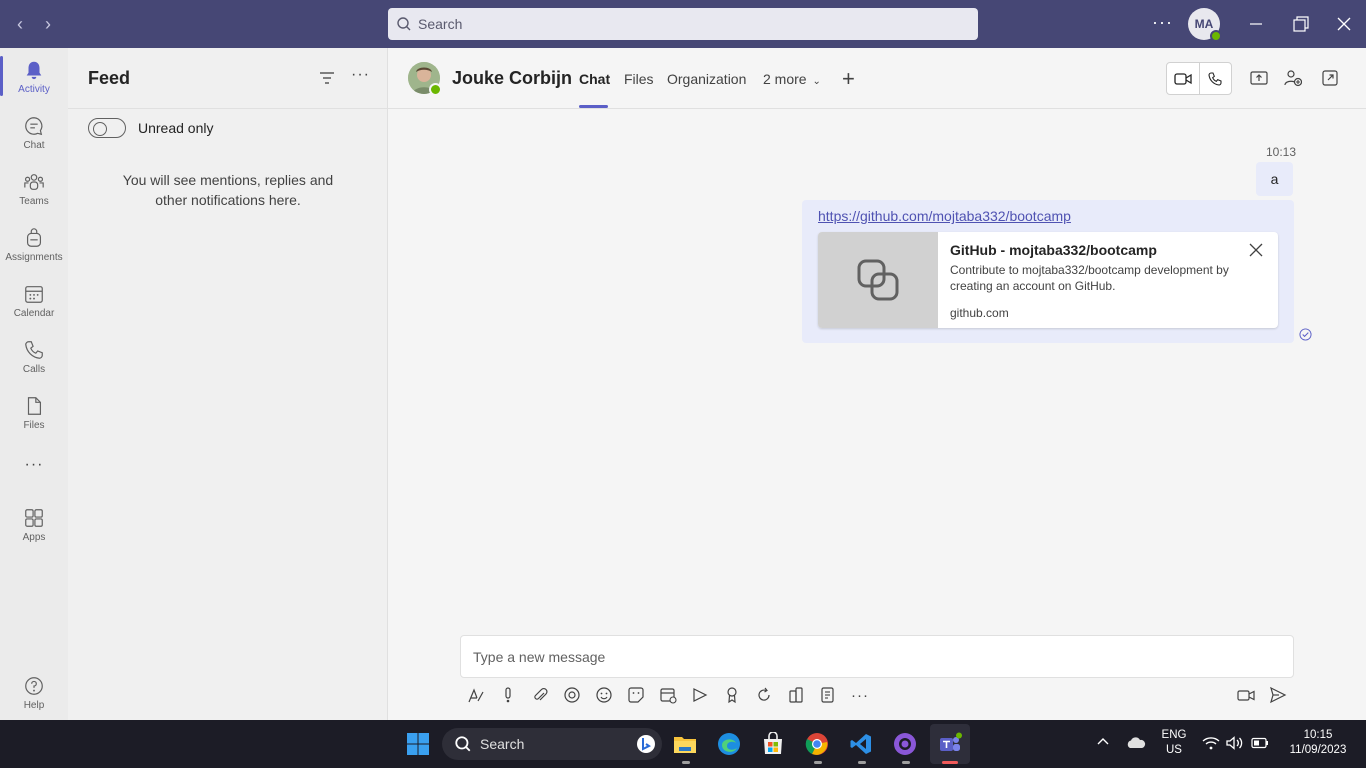 The width and height of the screenshot is (1366, 768). Describe the element at coordinates (764, 695) in the screenshot. I see `loop-refresh-icon` at that location.